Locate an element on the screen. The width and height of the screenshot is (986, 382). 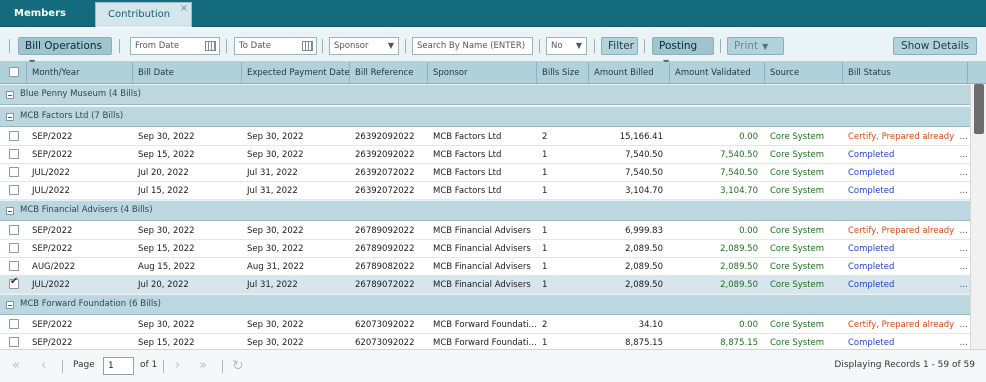
previous-page-icon: ‹ is located at coordinates (43, 366).